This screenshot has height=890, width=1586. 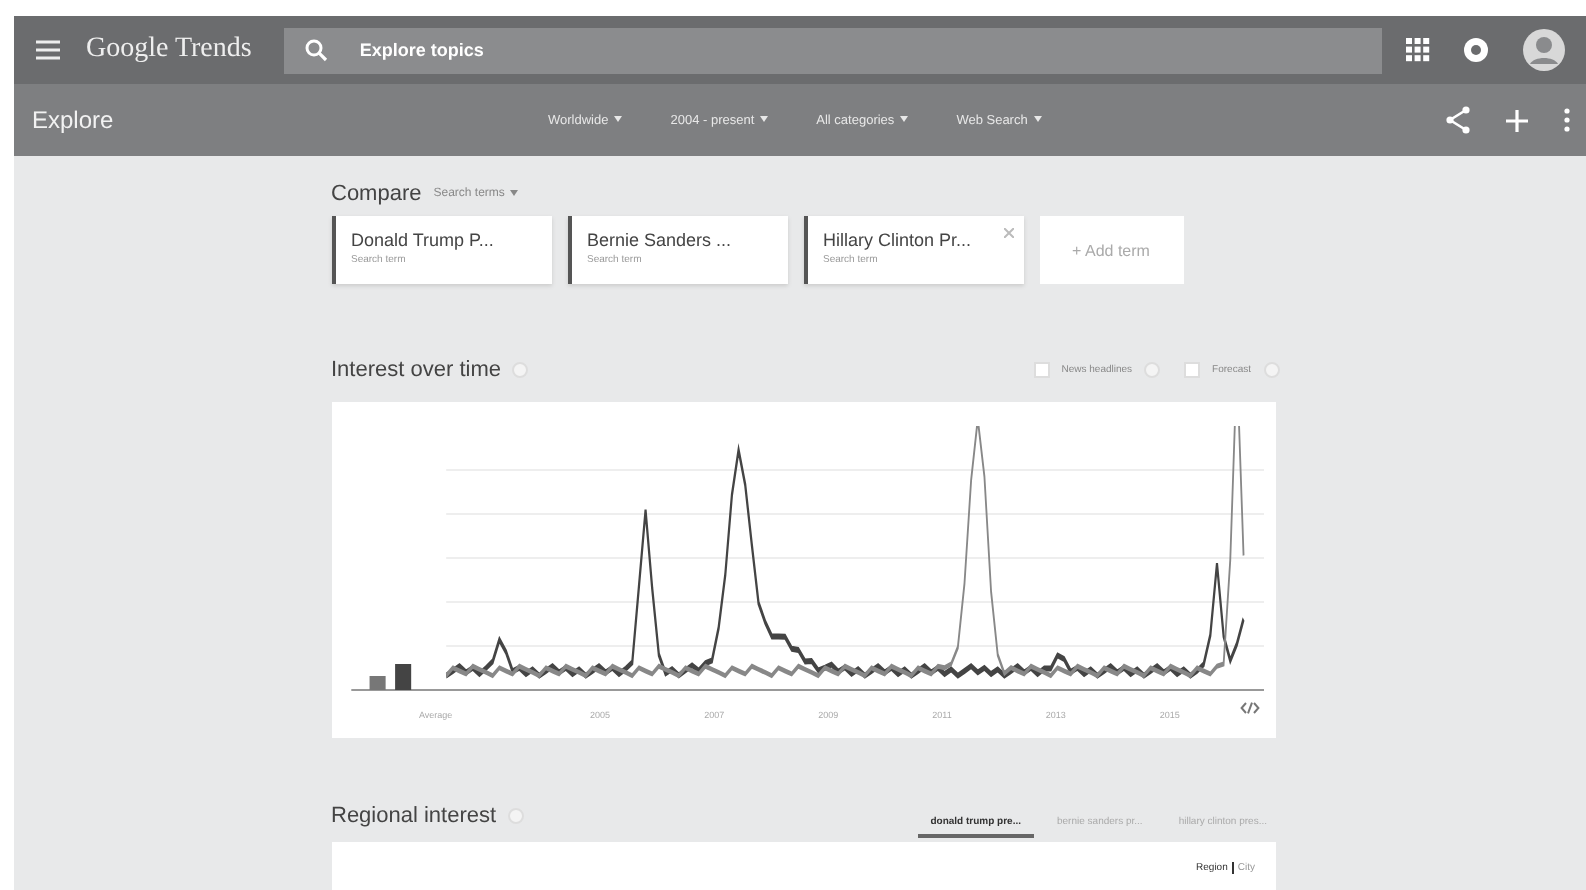 What do you see at coordinates (1249, 708) in the screenshot?
I see `embed-code-icon` at bounding box center [1249, 708].